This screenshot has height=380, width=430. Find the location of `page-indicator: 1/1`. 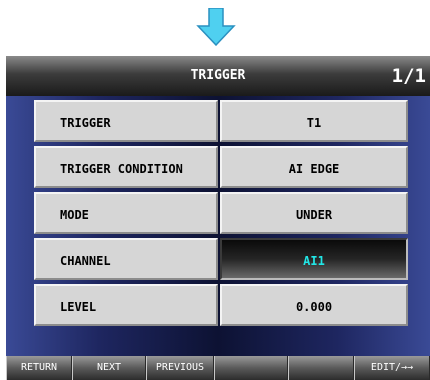

page-indicator: 1/1 is located at coordinates (408, 76).